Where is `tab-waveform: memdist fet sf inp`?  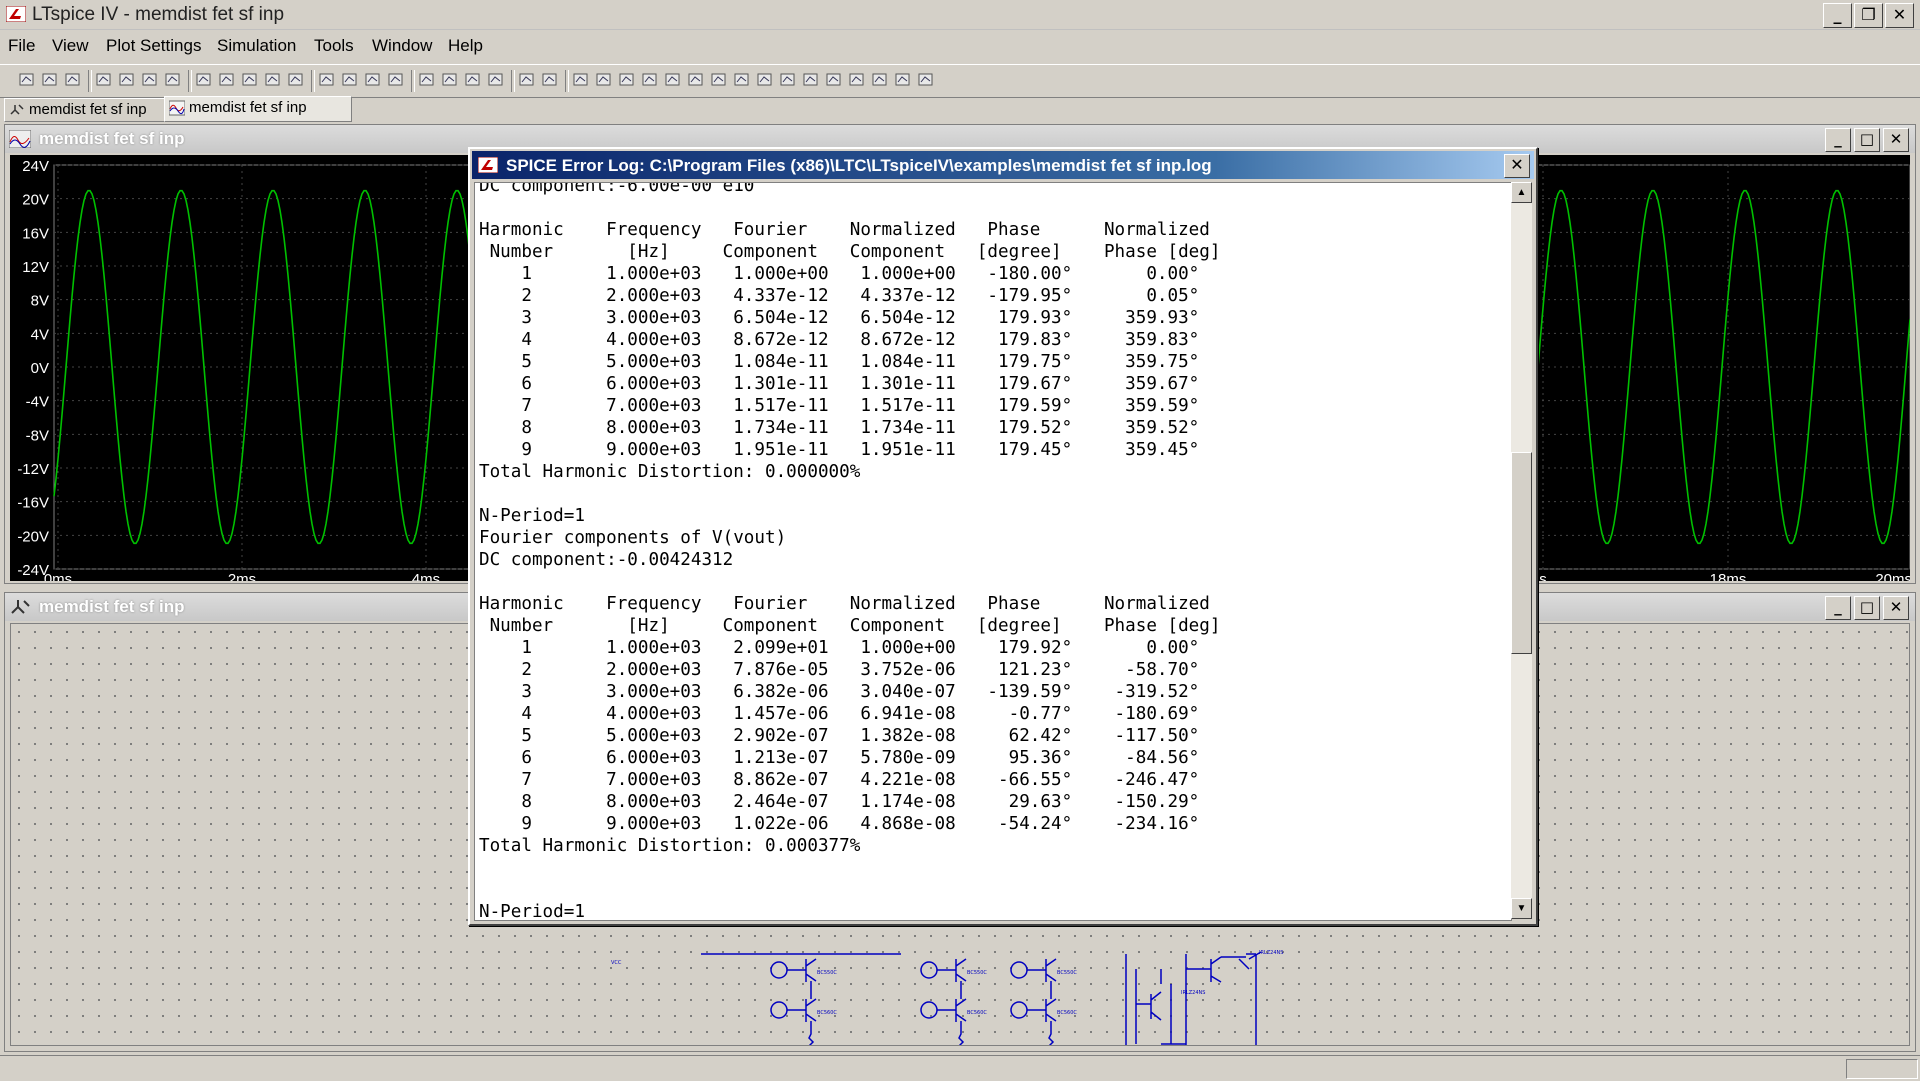 tab-waveform: memdist fet sf inp is located at coordinates (258, 109).